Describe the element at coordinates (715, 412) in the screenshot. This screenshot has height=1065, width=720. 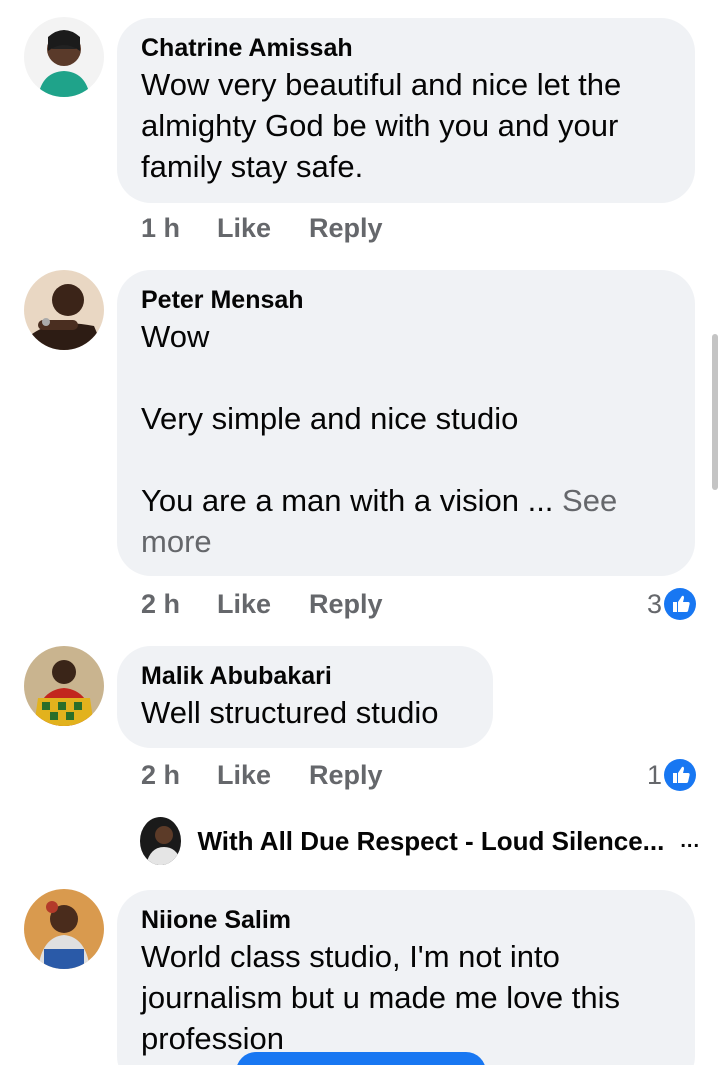
I see `scrollbar` at that location.